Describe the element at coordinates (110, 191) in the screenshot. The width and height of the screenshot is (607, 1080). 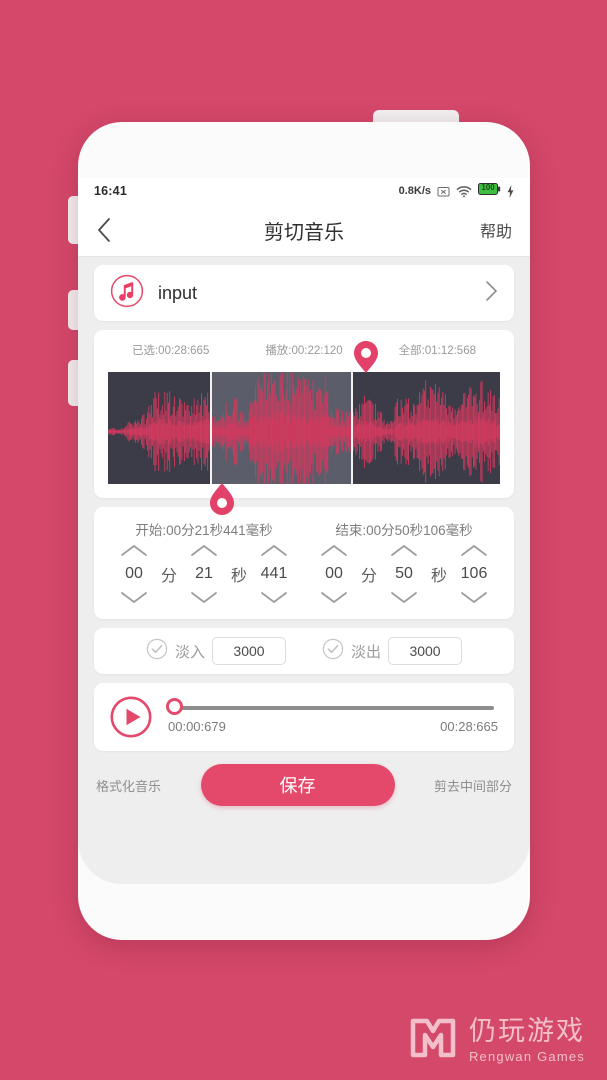
I see `status-time: 16:41` at that location.